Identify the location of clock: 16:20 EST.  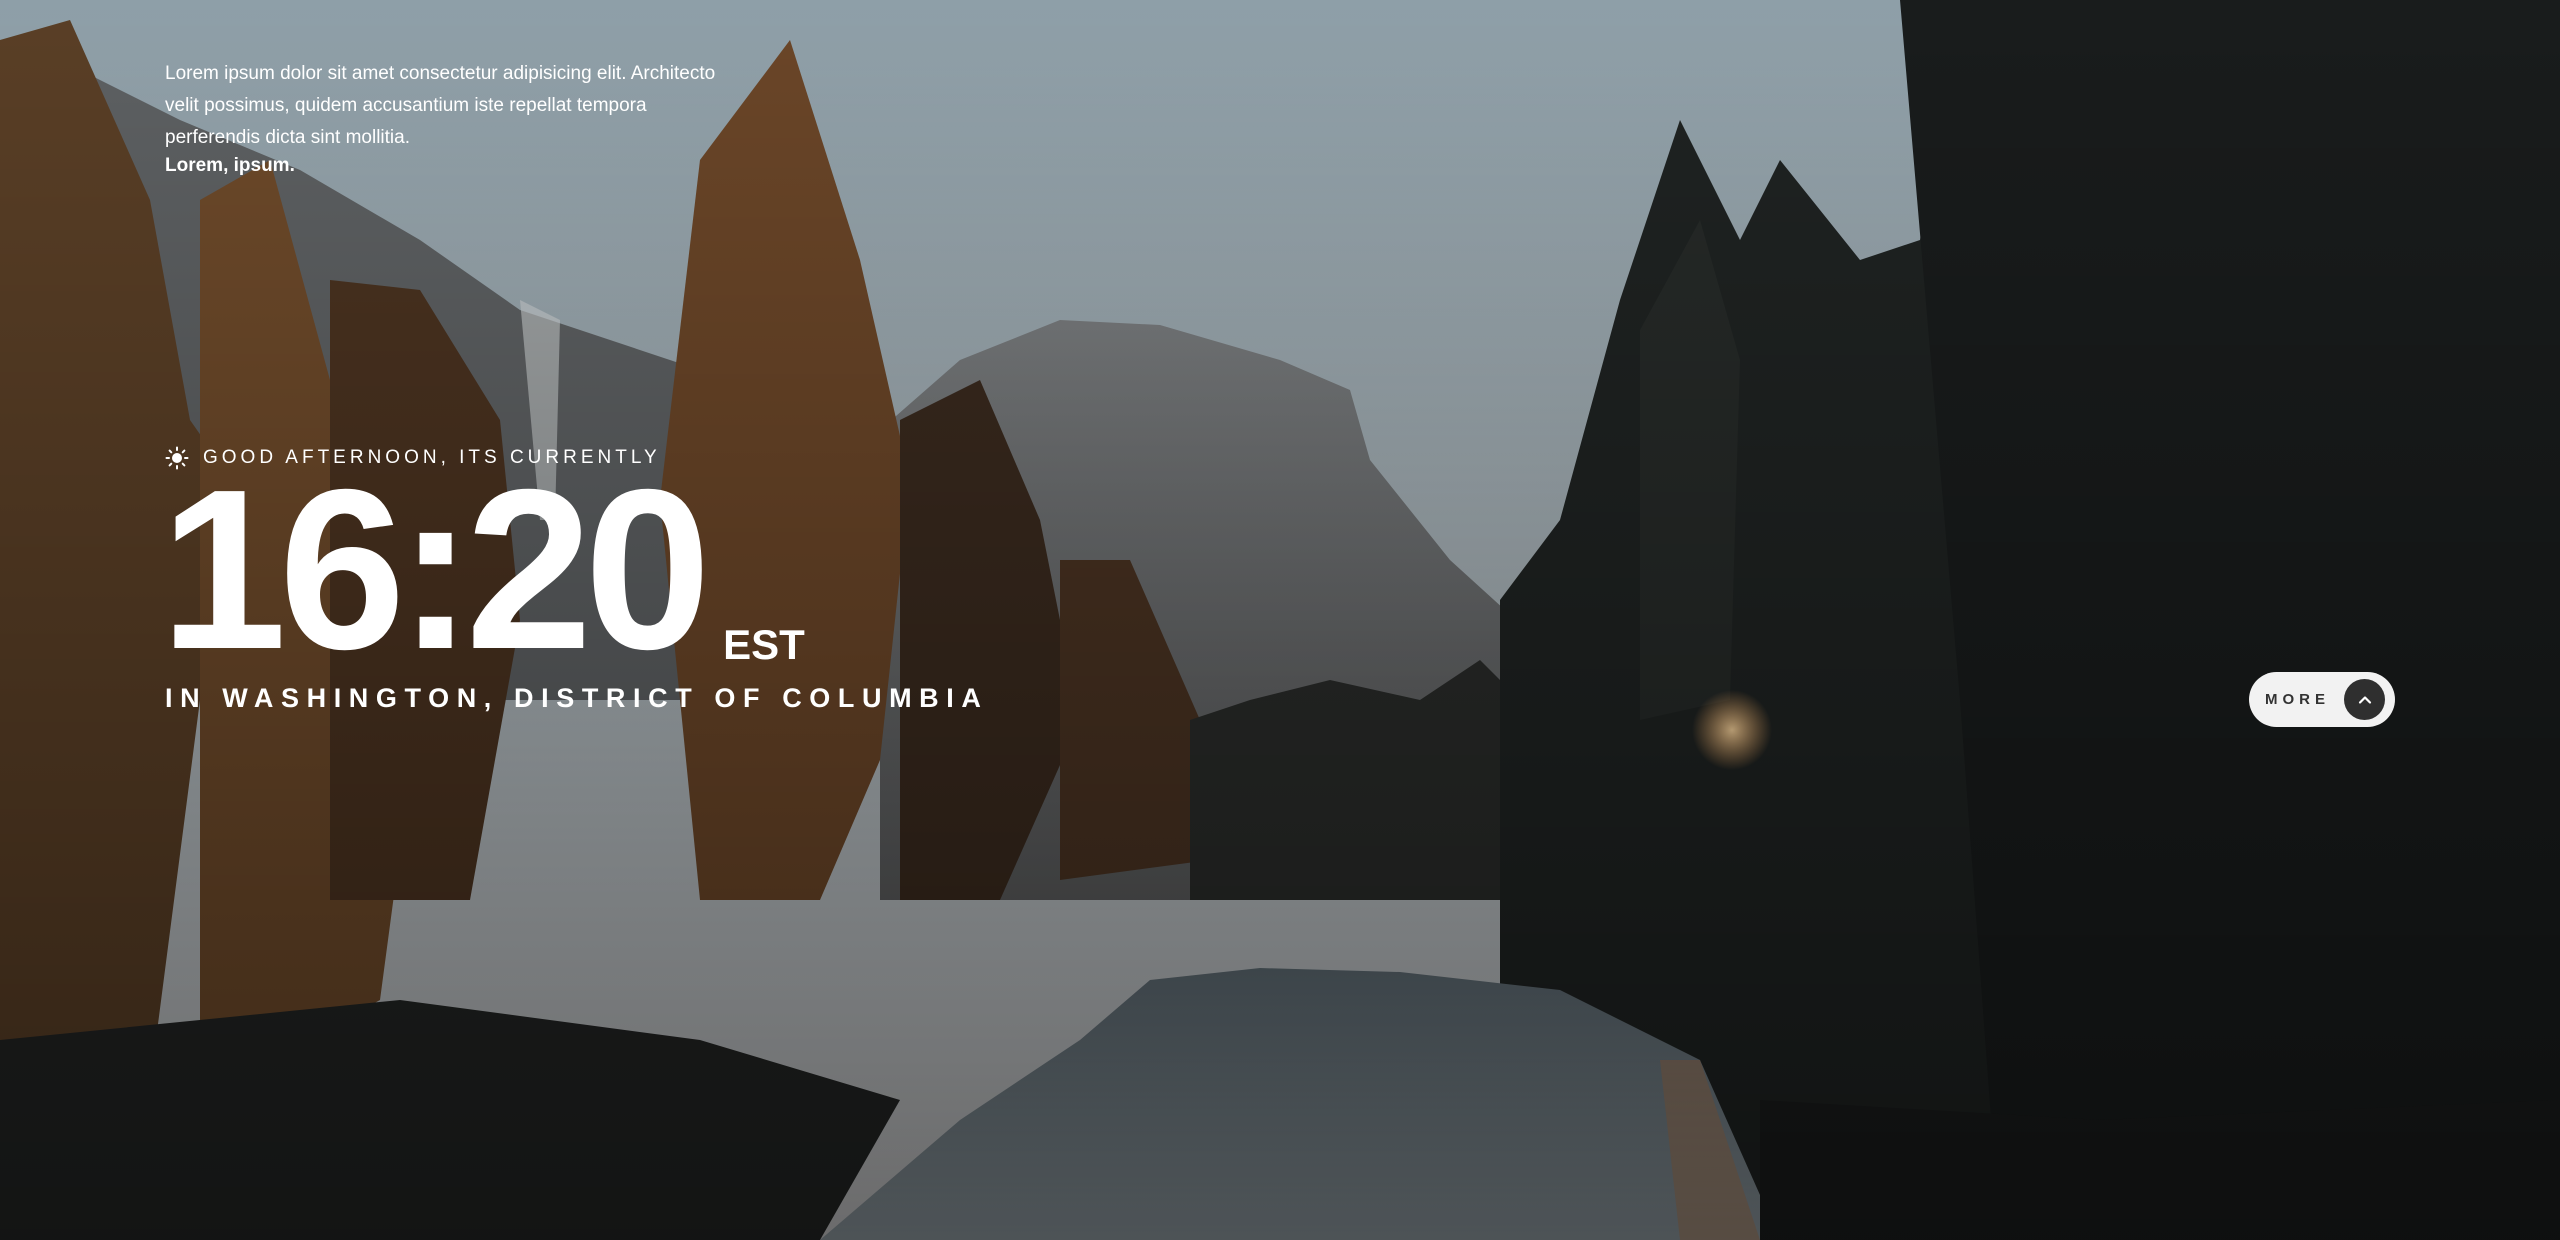
(482, 570).